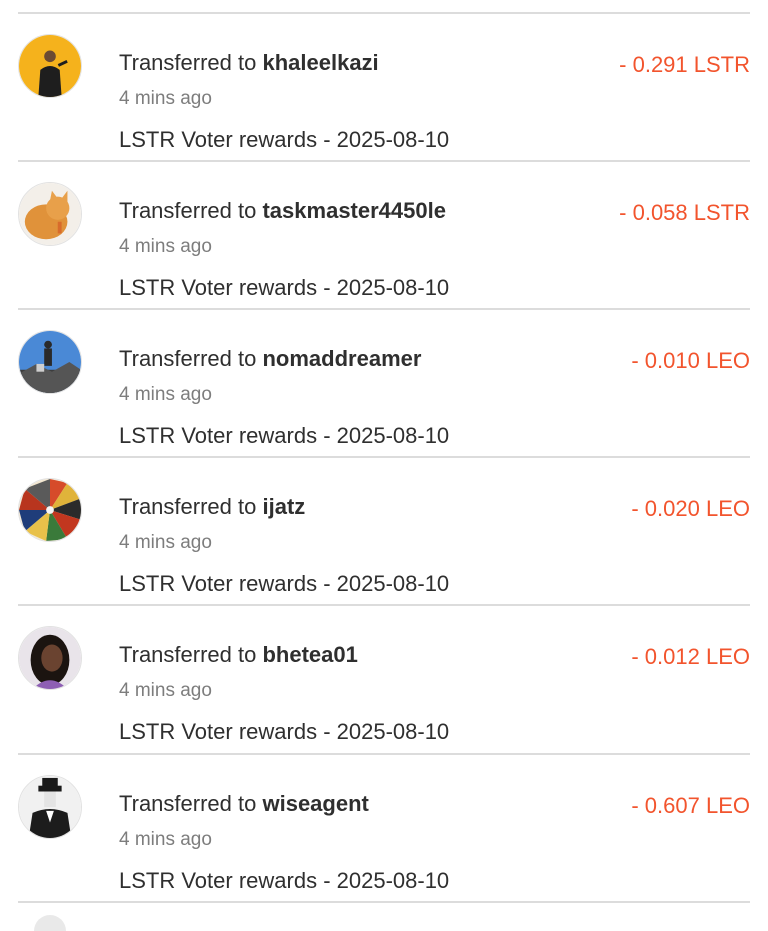 The image size is (768, 931). I want to click on divider, so click(384, 902).